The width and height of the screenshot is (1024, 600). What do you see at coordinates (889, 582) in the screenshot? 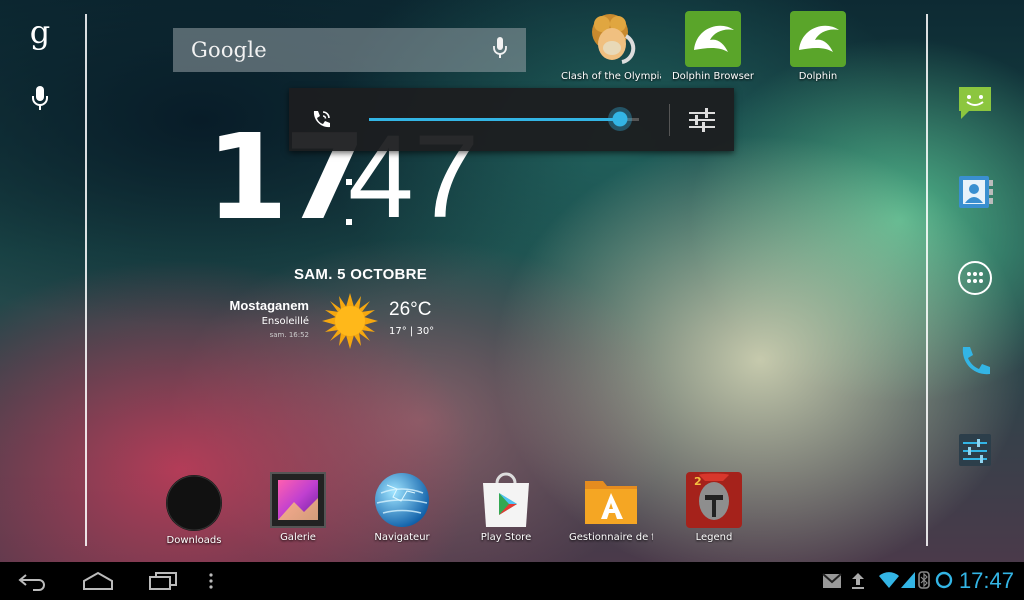
I see `wifi-icon` at bounding box center [889, 582].